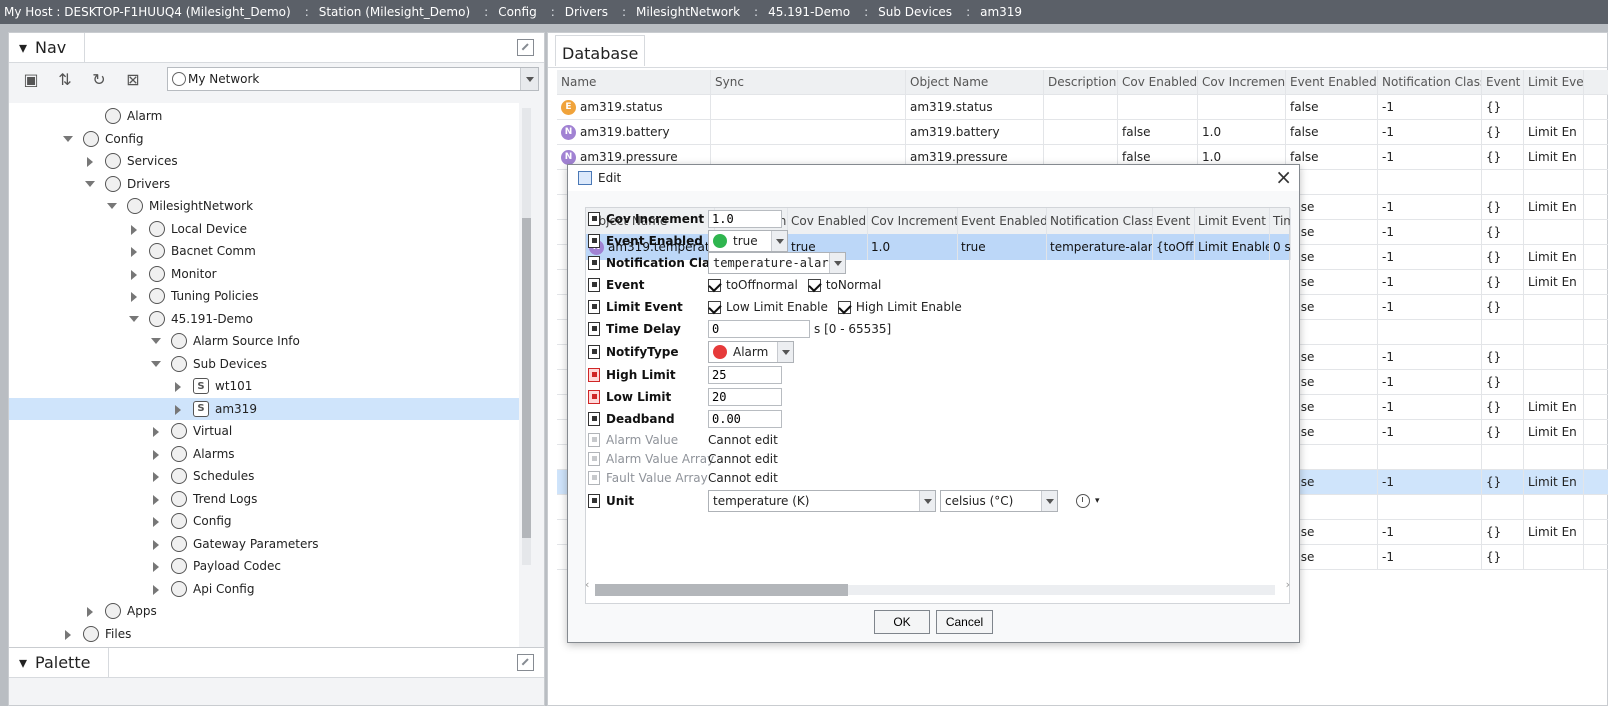 The height and width of the screenshot is (706, 1608). I want to click on sync-icon: ⇅, so click(65, 79).